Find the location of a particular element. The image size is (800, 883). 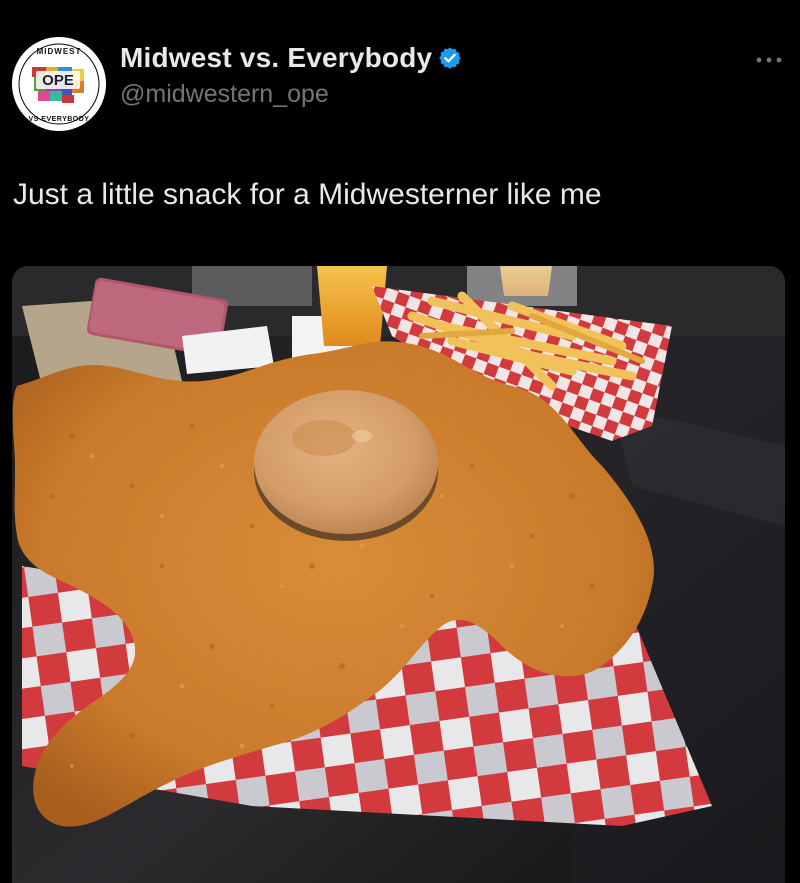

avatar-center-text: OPE is located at coordinates (58, 80).